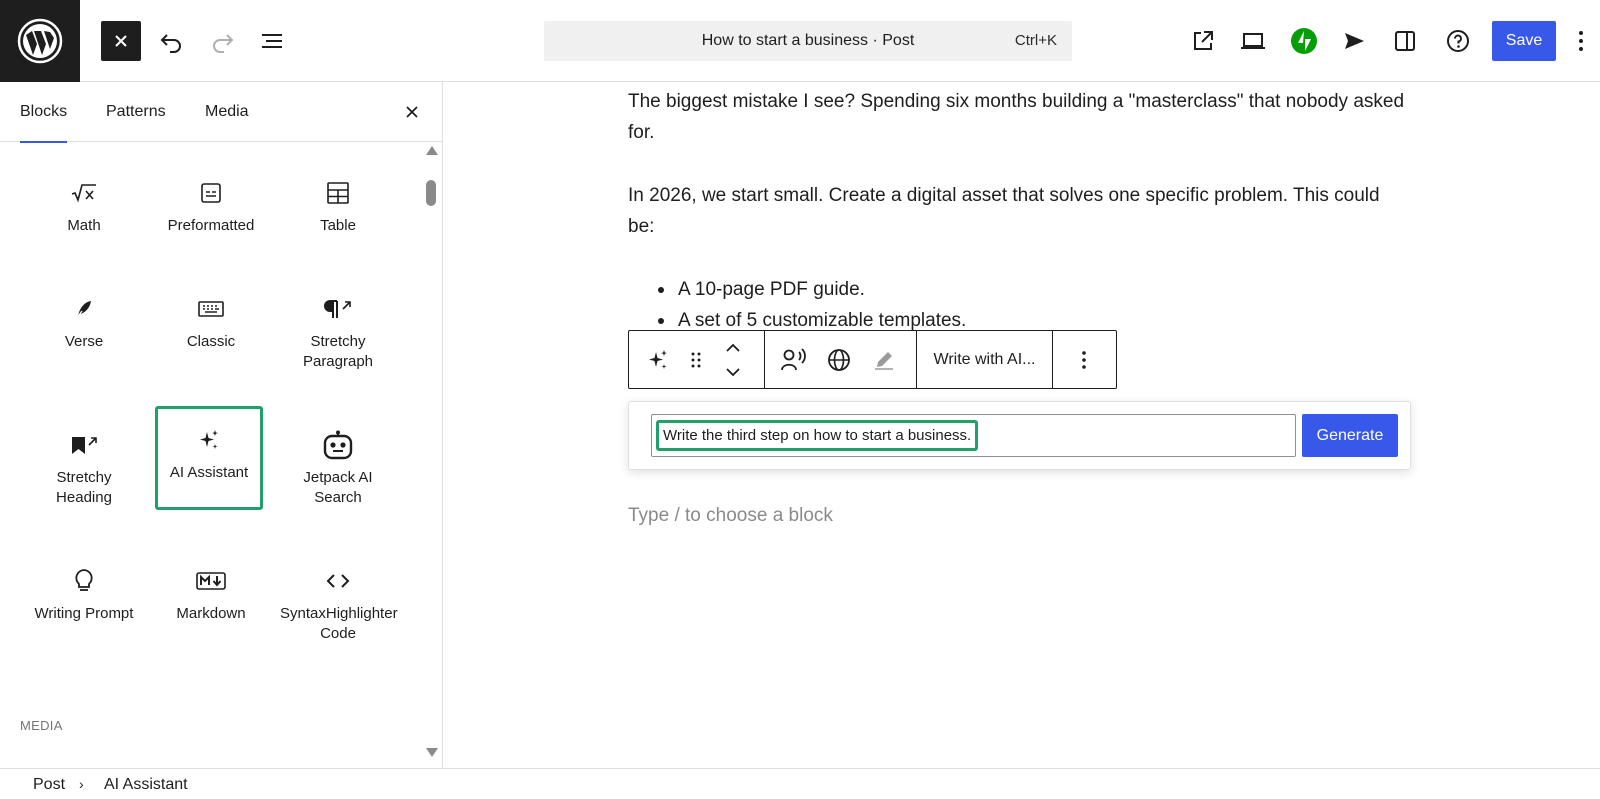 Image resolution: width=1600 pixels, height=799 pixels. What do you see at coordinates (1035, 40) in the screenshot?
I see `command-shortcut: Ctrl+K` at bounding box center [1035, 40].